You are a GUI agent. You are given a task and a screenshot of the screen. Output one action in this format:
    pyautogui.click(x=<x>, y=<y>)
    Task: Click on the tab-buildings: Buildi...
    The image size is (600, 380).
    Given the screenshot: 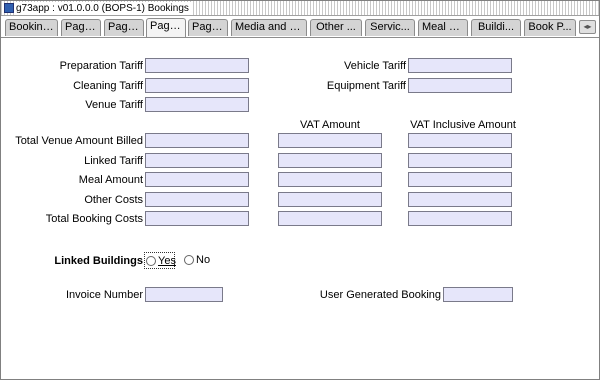 What is the action you would take?
    pyautogui.click(x=496, y=27)
    